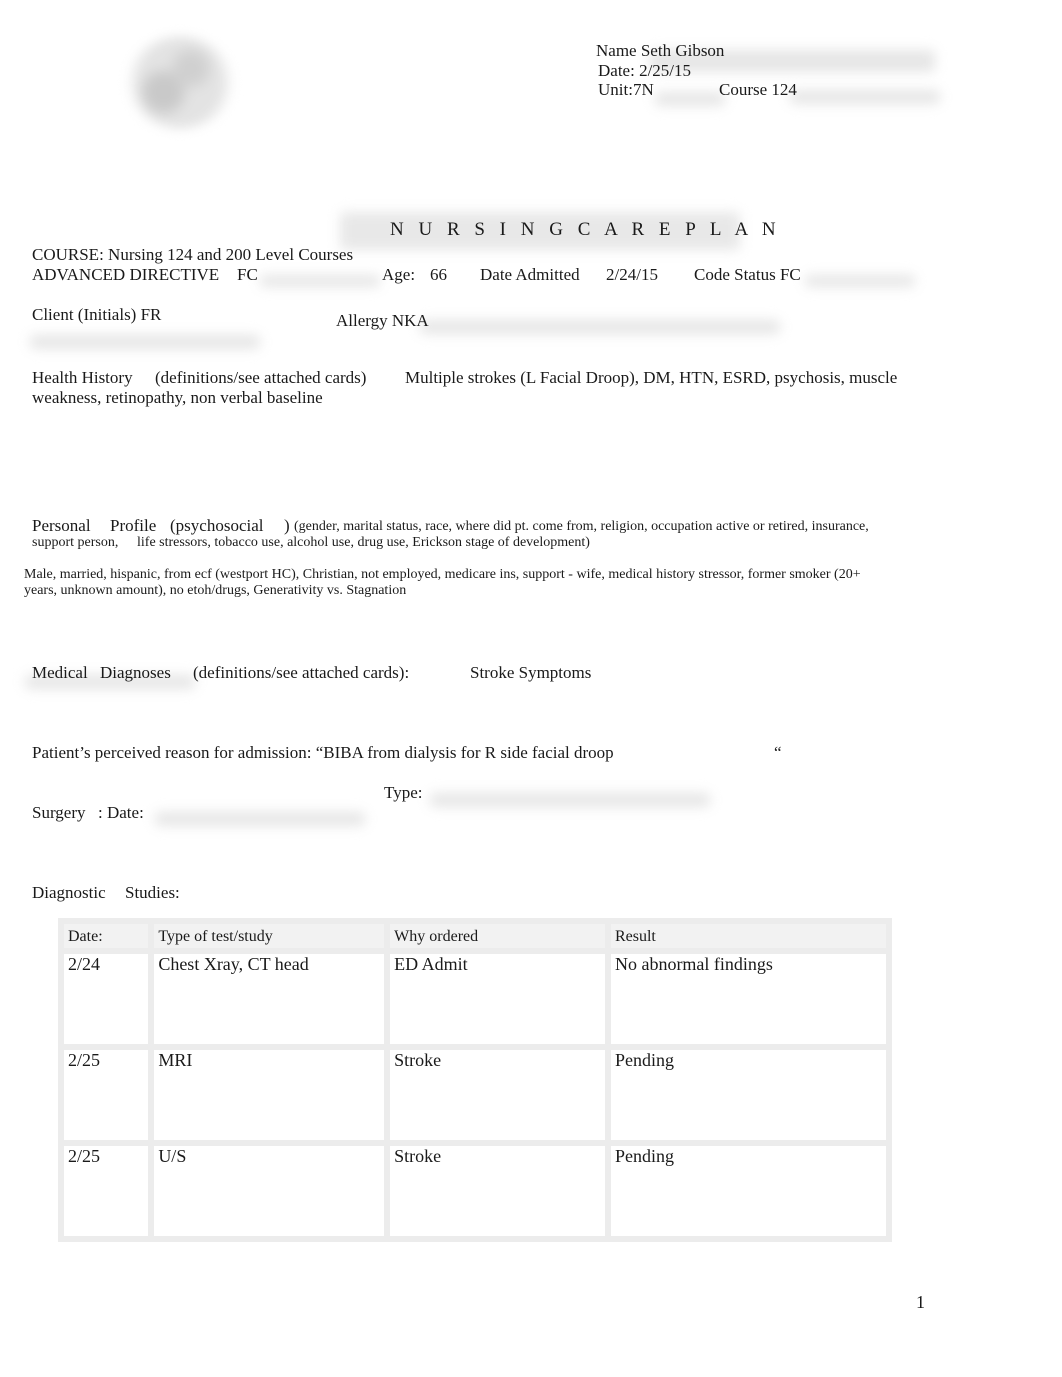 This screenshot has height=1377, width=1062. What do you see at coordinates (135, 672) in the screenshot?
I see `medical-diagnoses-label-2: Diagnoses` at bounding box center [135, 672].